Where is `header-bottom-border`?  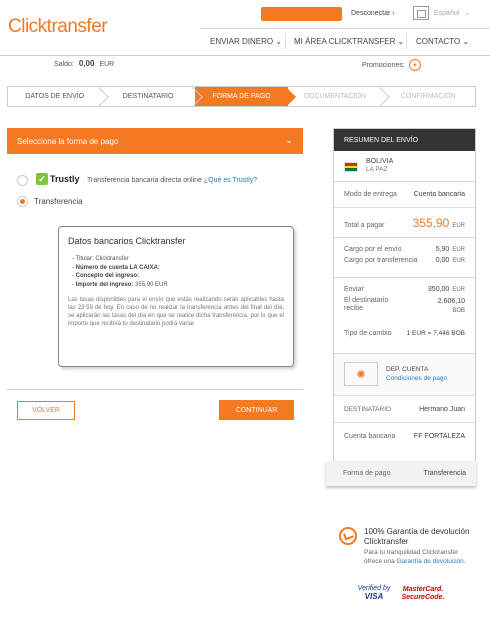
header-bottom-border is located at coordinates (245, 55).